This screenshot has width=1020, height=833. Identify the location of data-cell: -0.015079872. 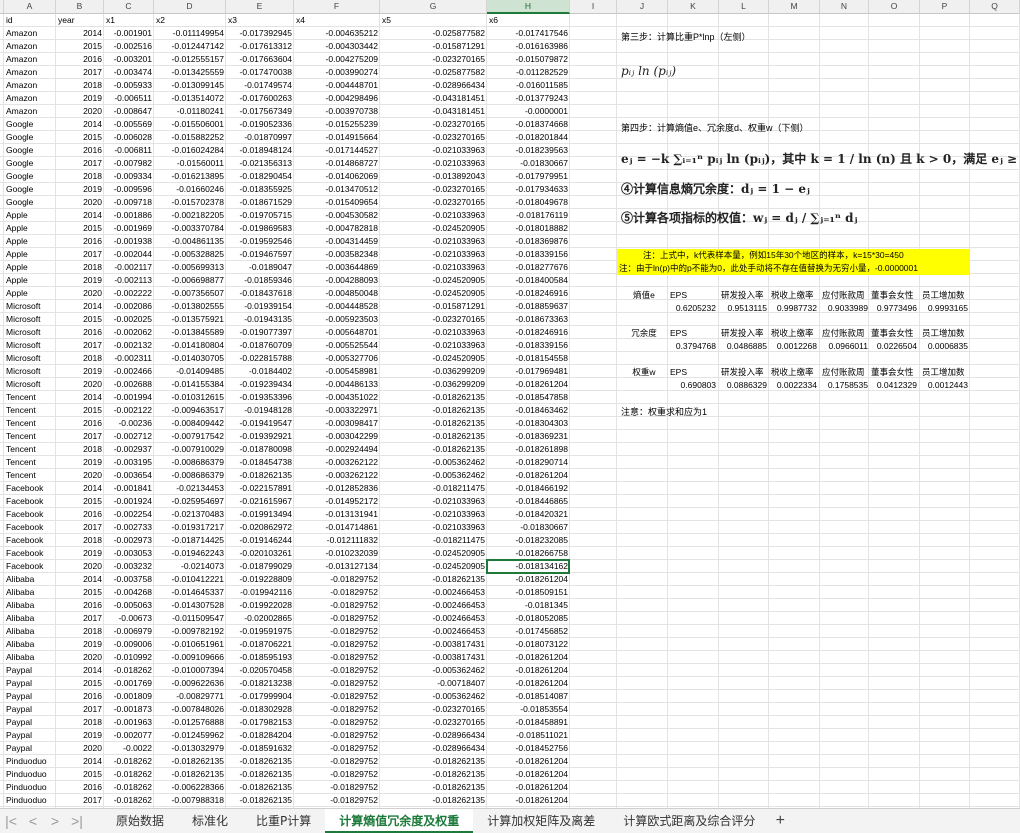
(528, 59).